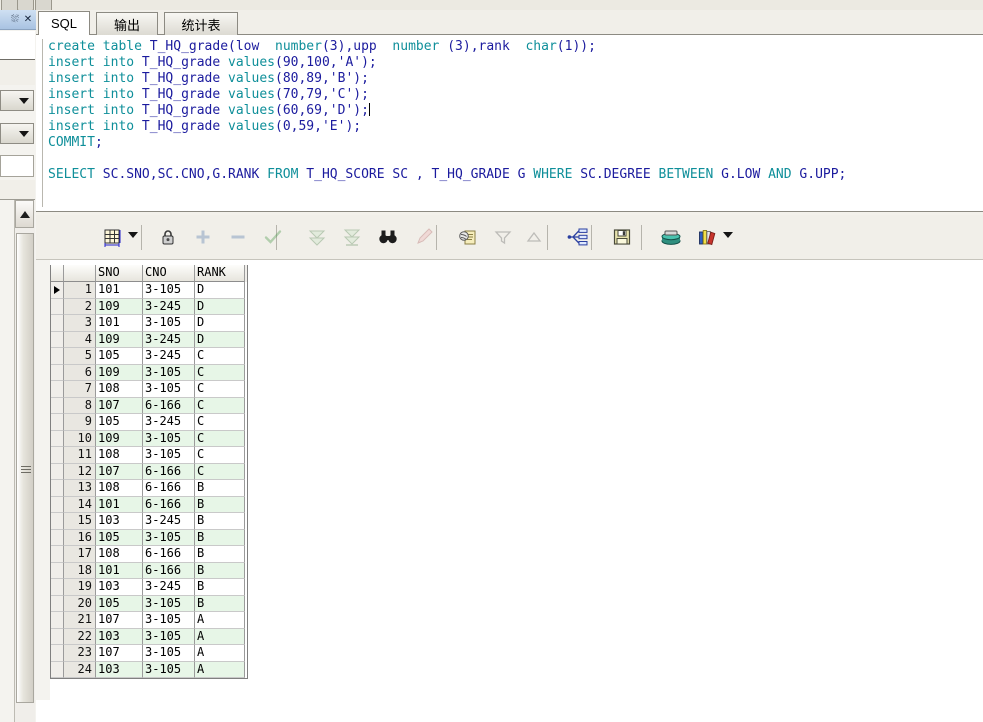  Describe the element at coordinates (728, 235) in the screenshot. I see `reports-dropdown` at that location.